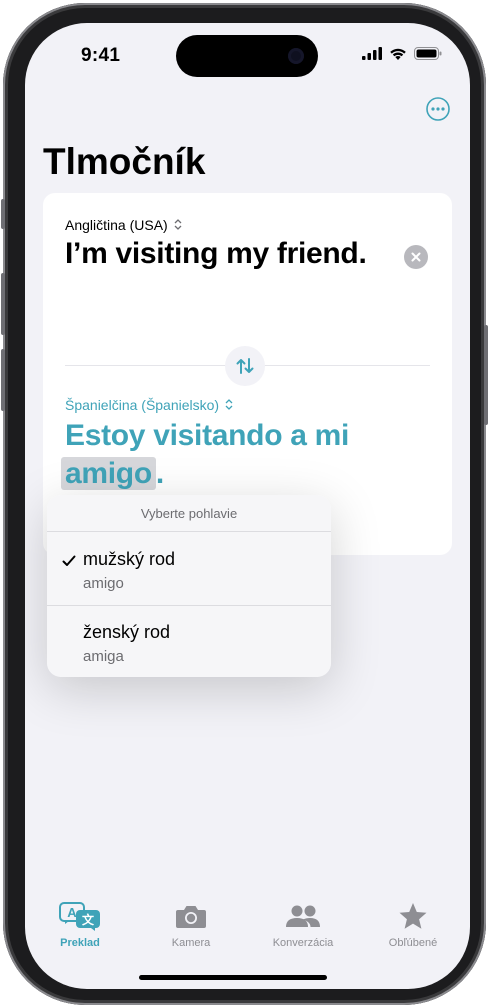 The width and height of the screenshot is (489, 1008). I want to click on page-title: Tlmočník, so click(124, 161).